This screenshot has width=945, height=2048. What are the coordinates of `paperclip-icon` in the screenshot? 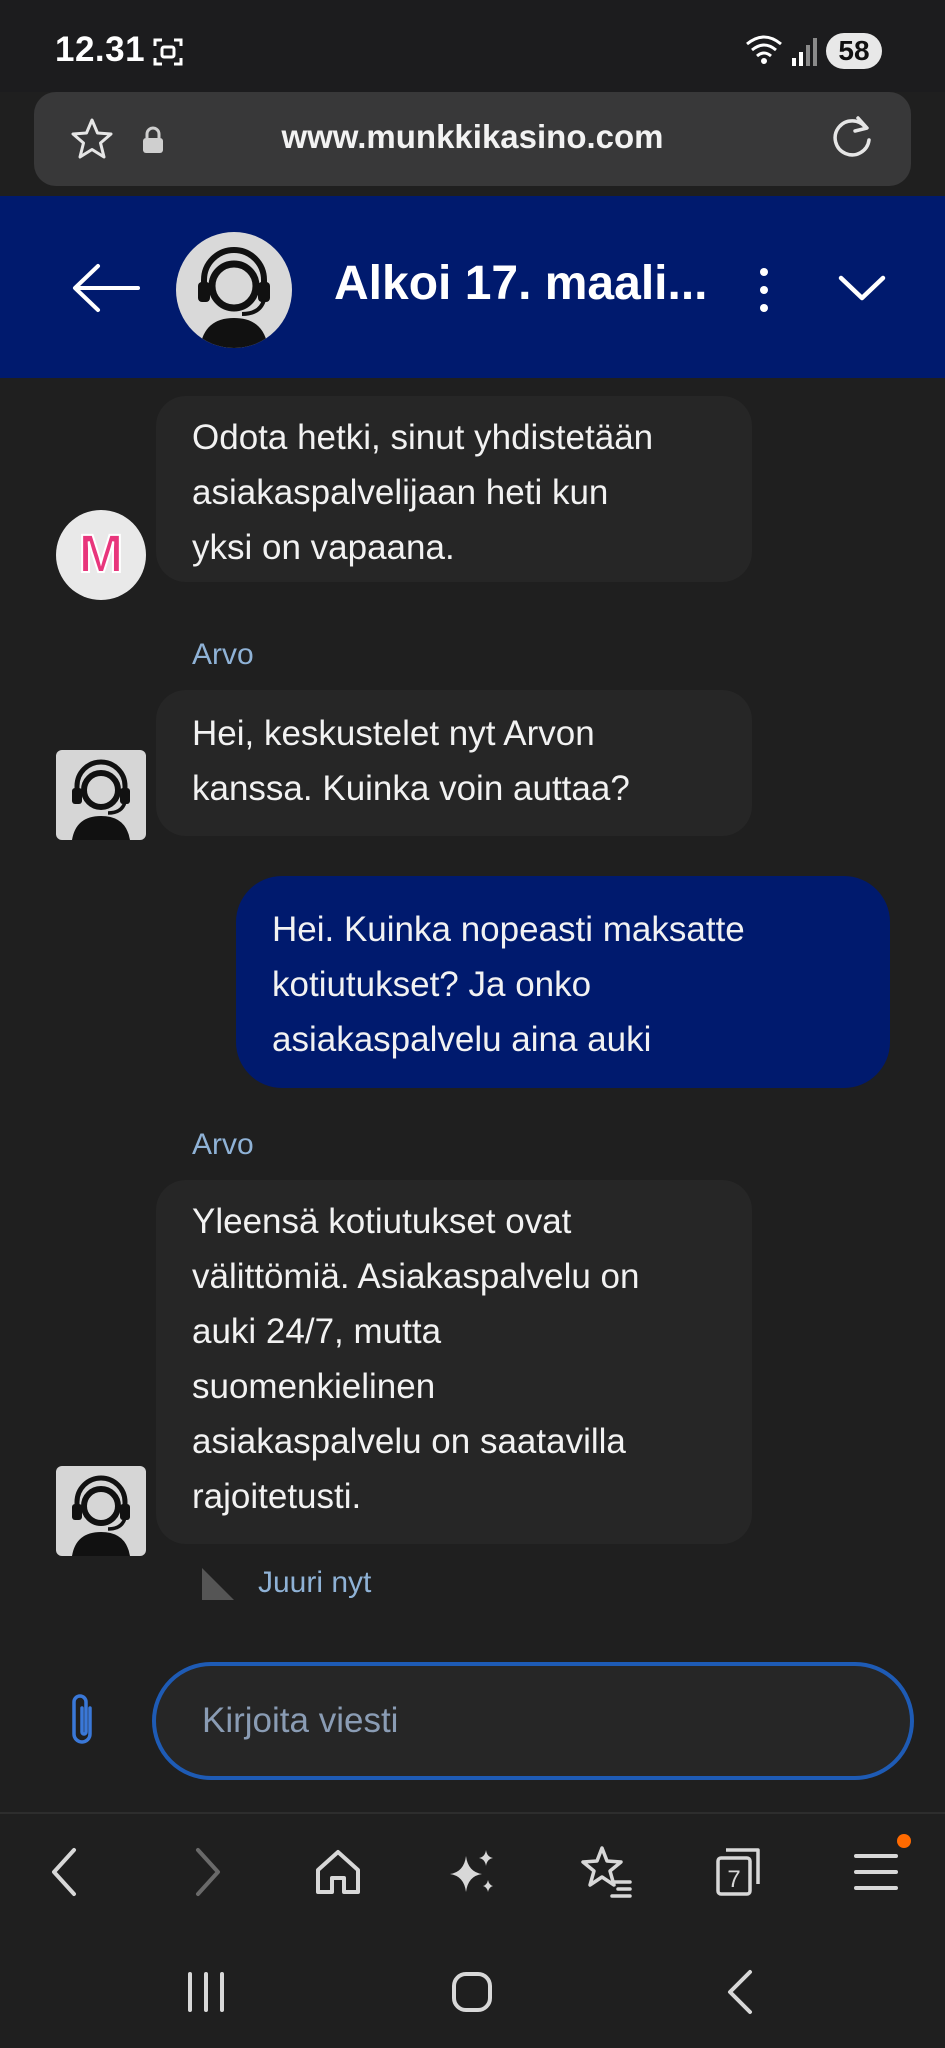 It's located at (82, 1720).